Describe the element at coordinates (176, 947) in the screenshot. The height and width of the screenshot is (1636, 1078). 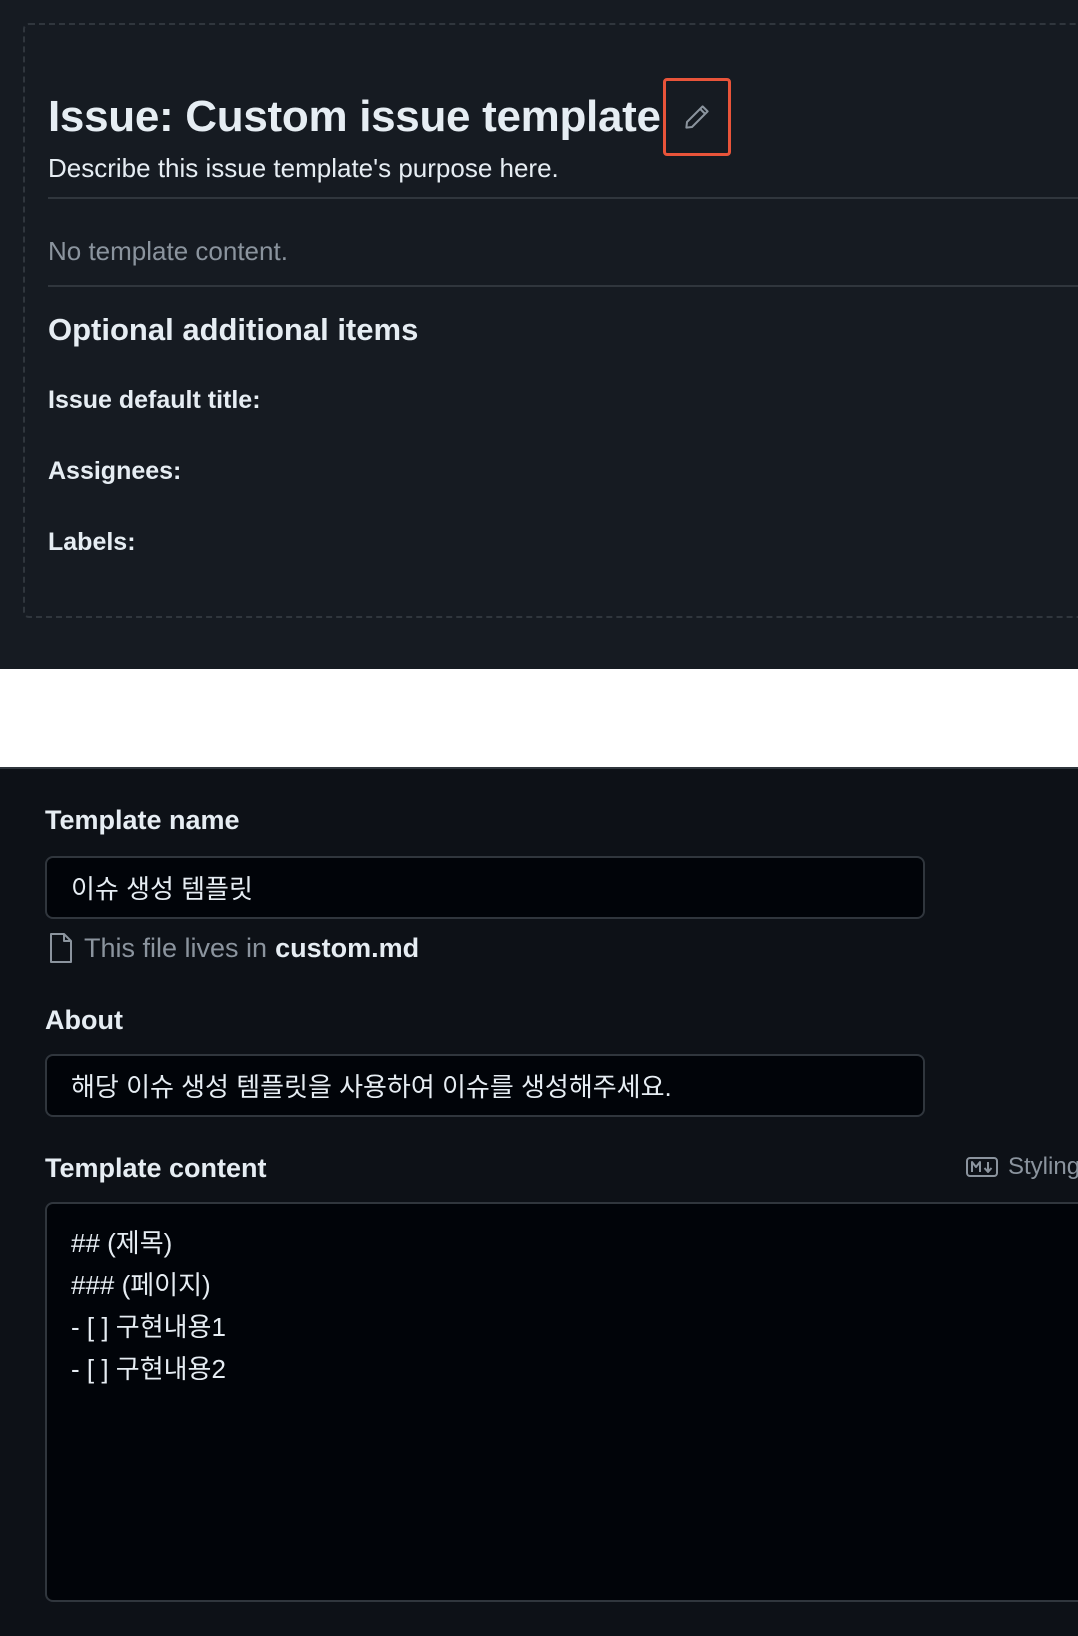
I see `file-note-prefix: This file lives in` at that location.